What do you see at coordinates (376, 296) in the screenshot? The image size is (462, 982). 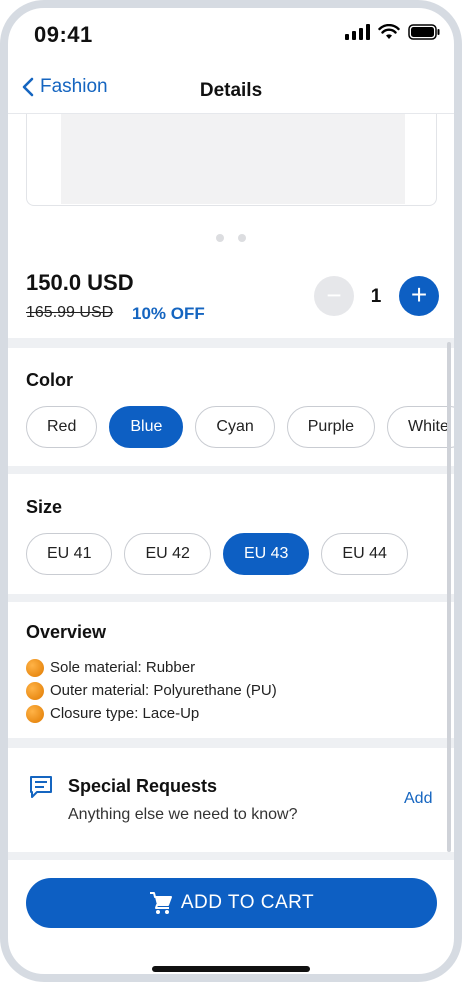 I see `quantity-value: 1` at bounding box center [376, 296].